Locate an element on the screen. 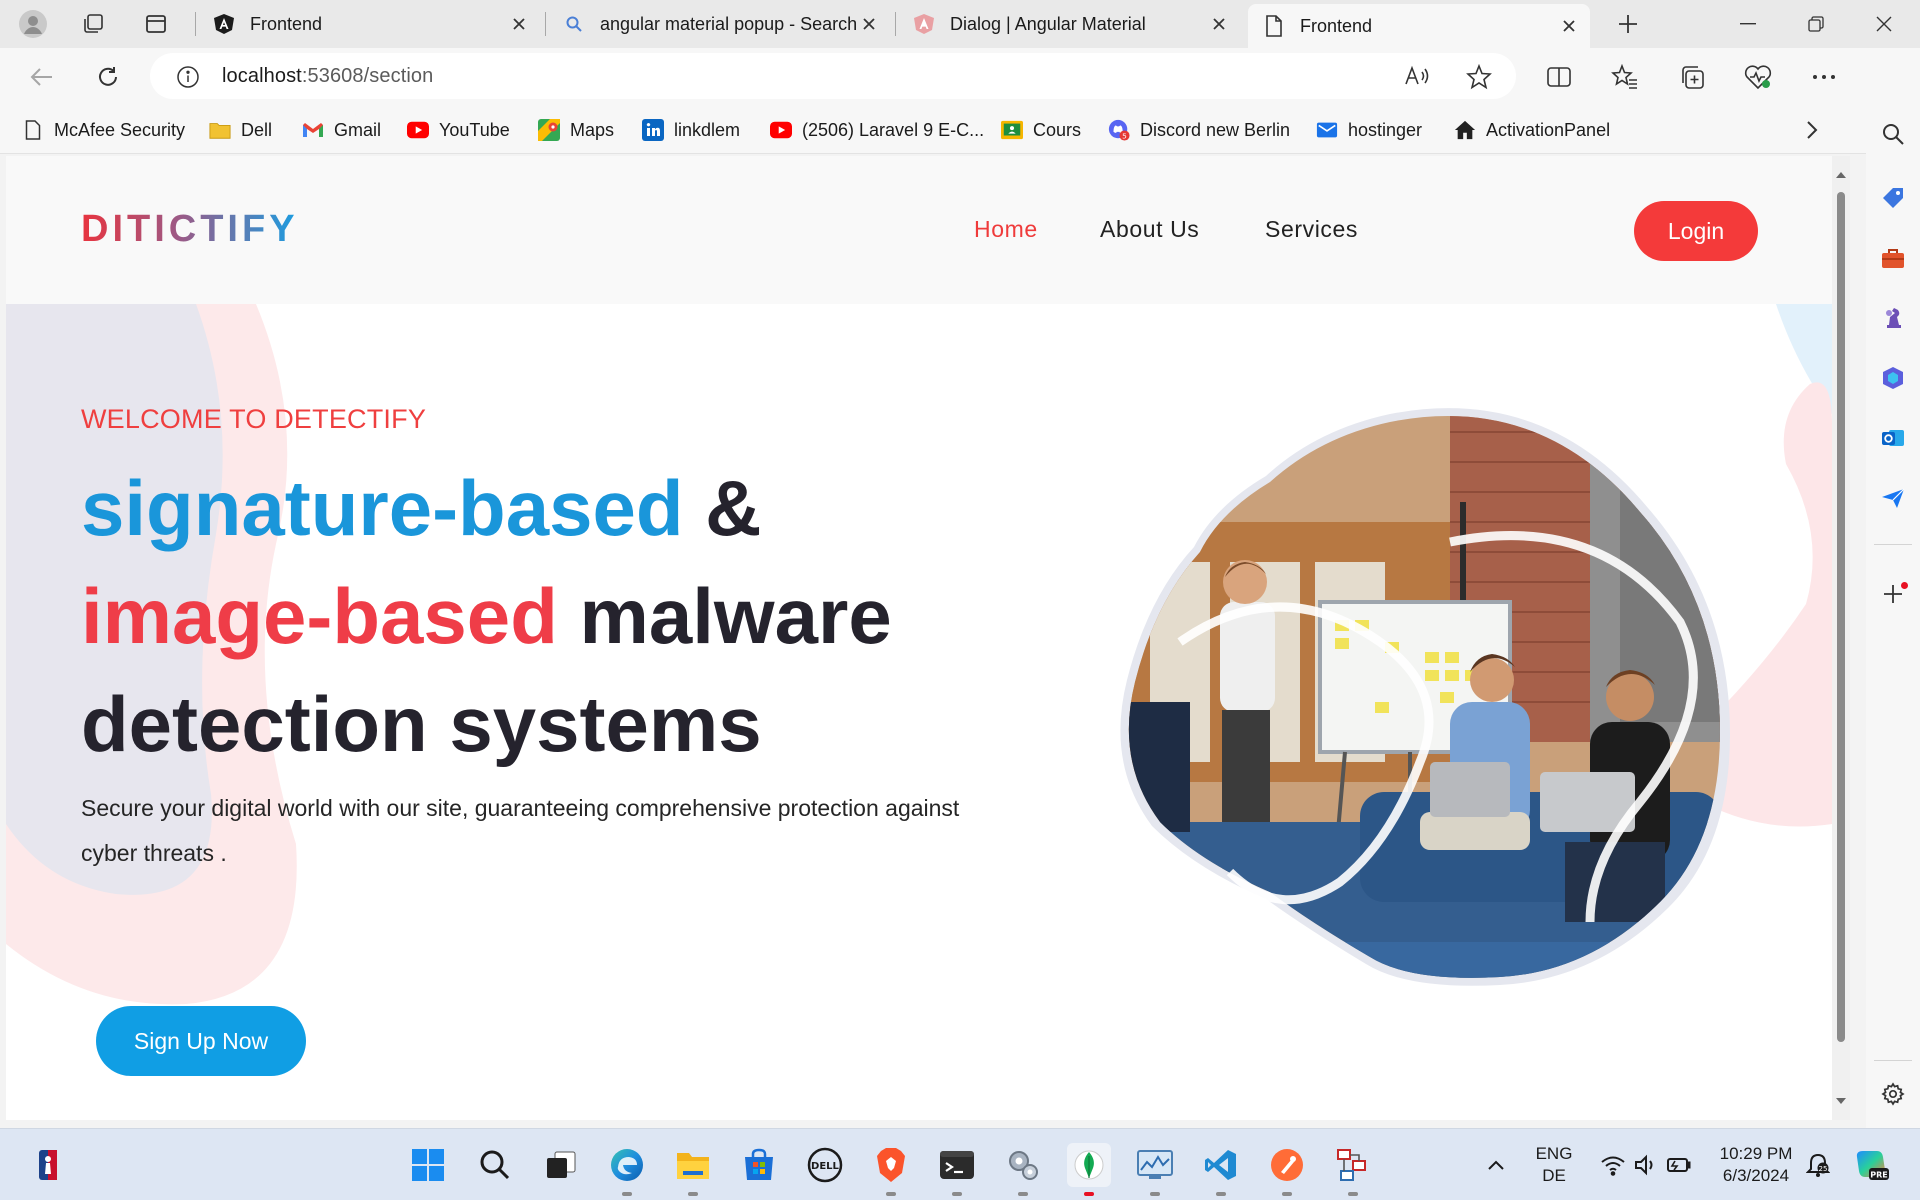 Image resolution: width=1920 pixels, height=1200 pixels. microsoft-365-icon is located at coordinates (1893, 378).